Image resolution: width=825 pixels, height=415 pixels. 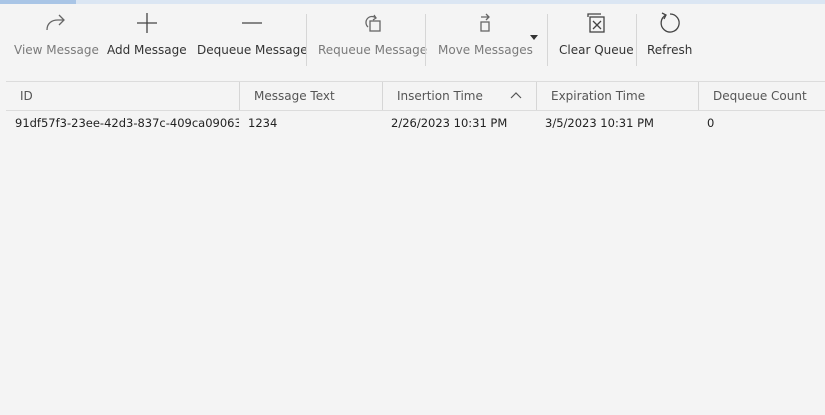 What do you see at coordinates (38, 2) in the screenshot?
I see `active-tab-indicator` at bounding box center [38, 2].